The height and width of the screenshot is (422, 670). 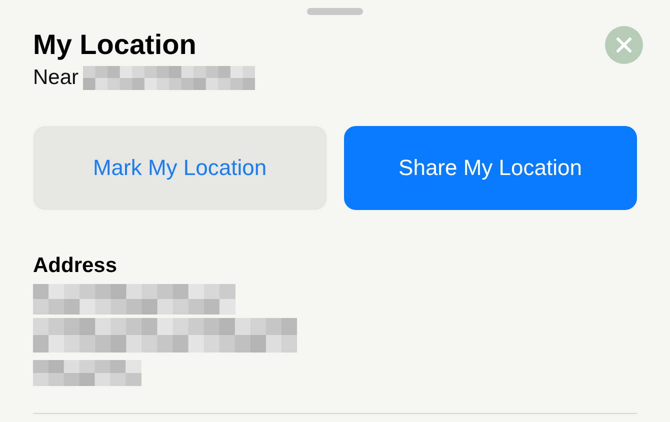 What do you see at coordinates (56, 78) in the screenshot?
I see `subtitle: Near` at bounding box center [56, 78].